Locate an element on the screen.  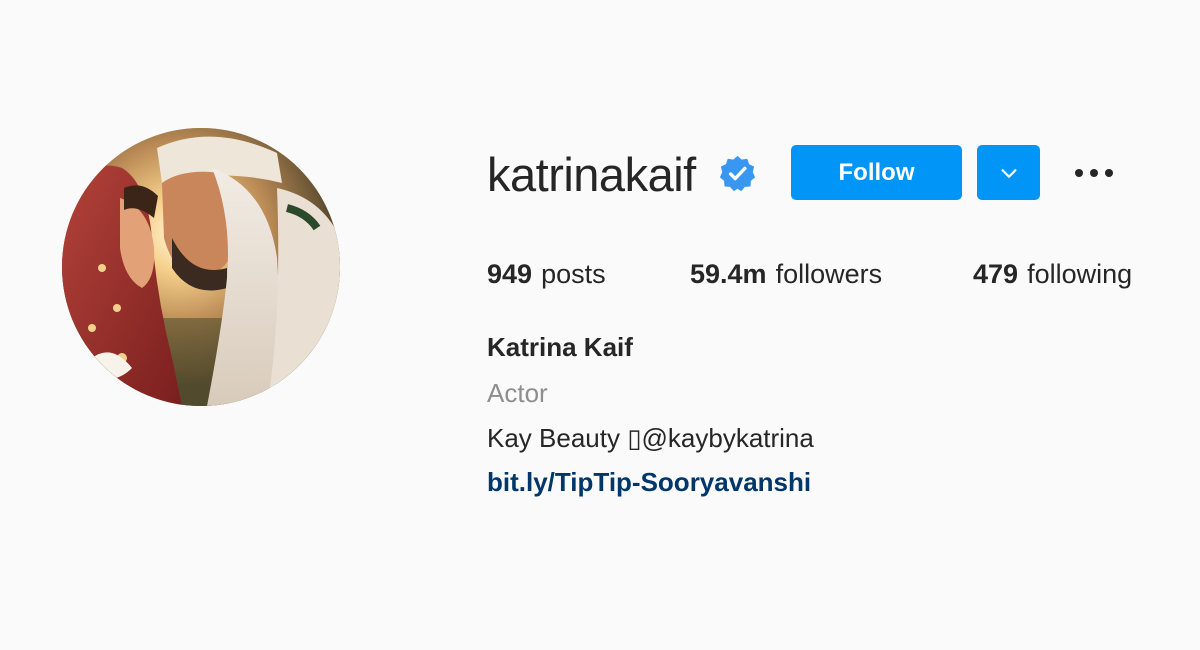
more-options-icon is located at coordinates (1094, 173).